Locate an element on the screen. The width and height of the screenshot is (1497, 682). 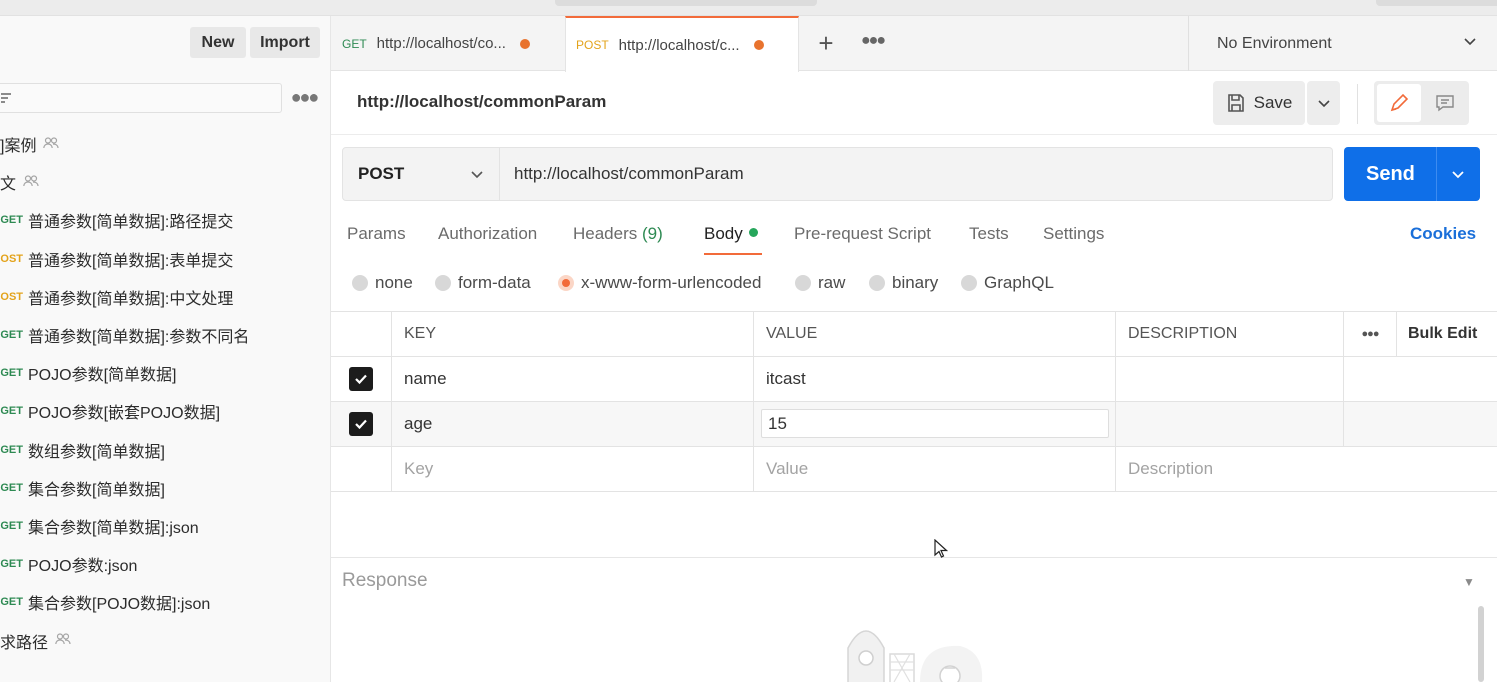
send-label: Send is located at coordinates (1390, 173).